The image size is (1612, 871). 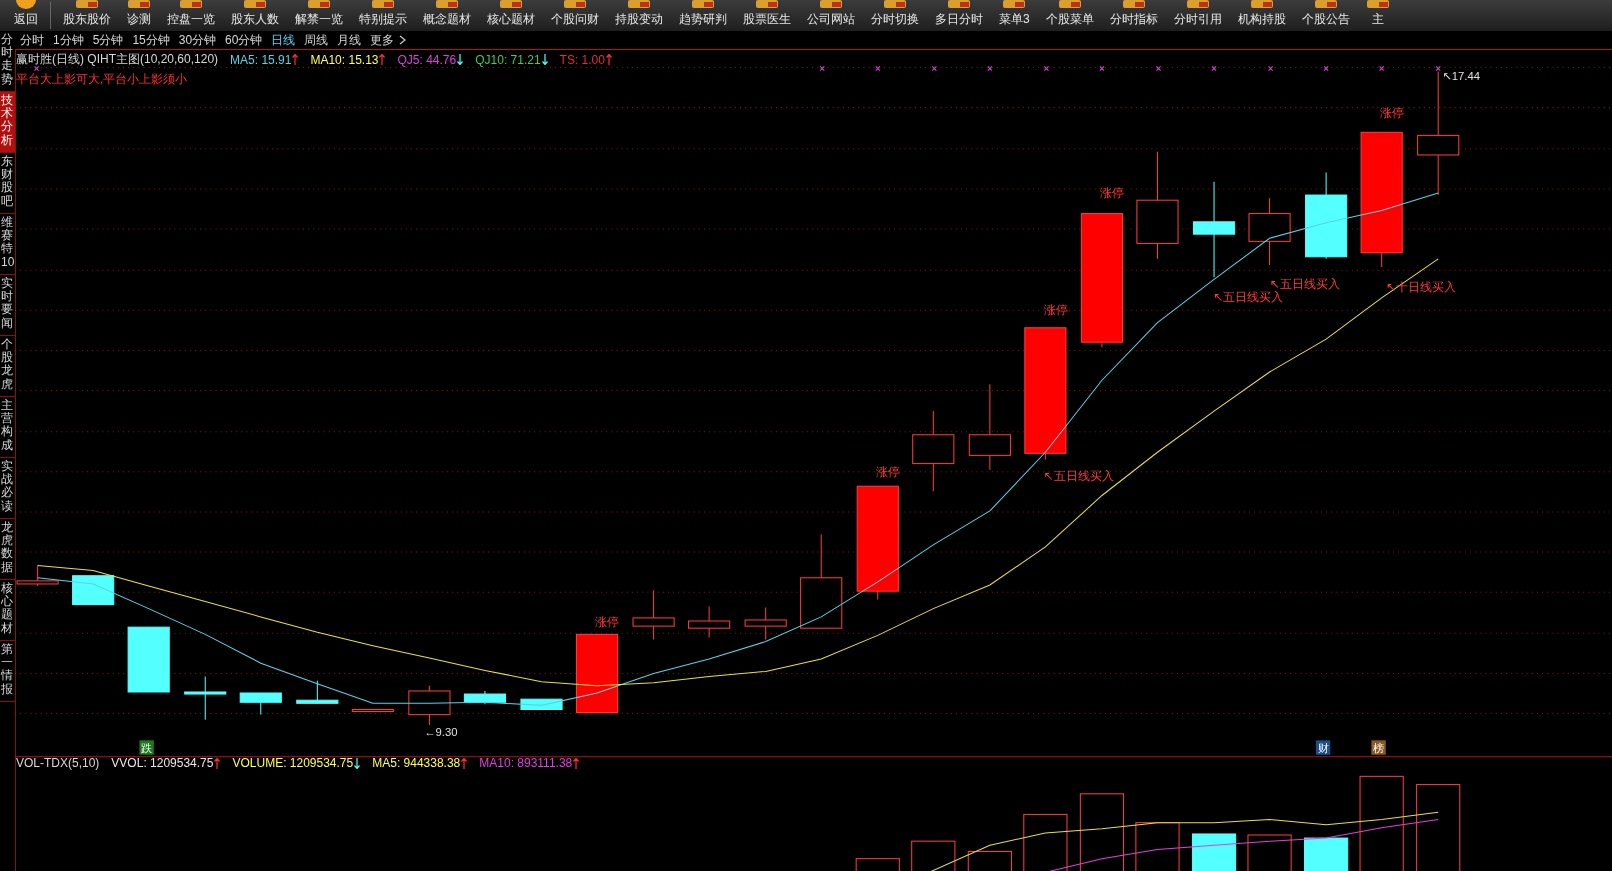 What do you see at coordinates (703, 15) in the screenshot?
I see `toolbar-button: 趋势研判` at bounding box center [703, 15].